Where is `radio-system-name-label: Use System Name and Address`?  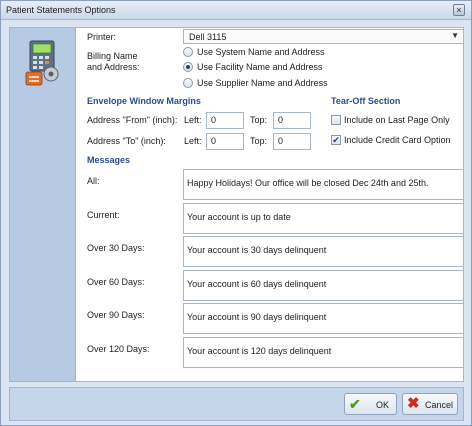
radio-system-name-label: Use System Name and Address is located at coordinates (261, 52).